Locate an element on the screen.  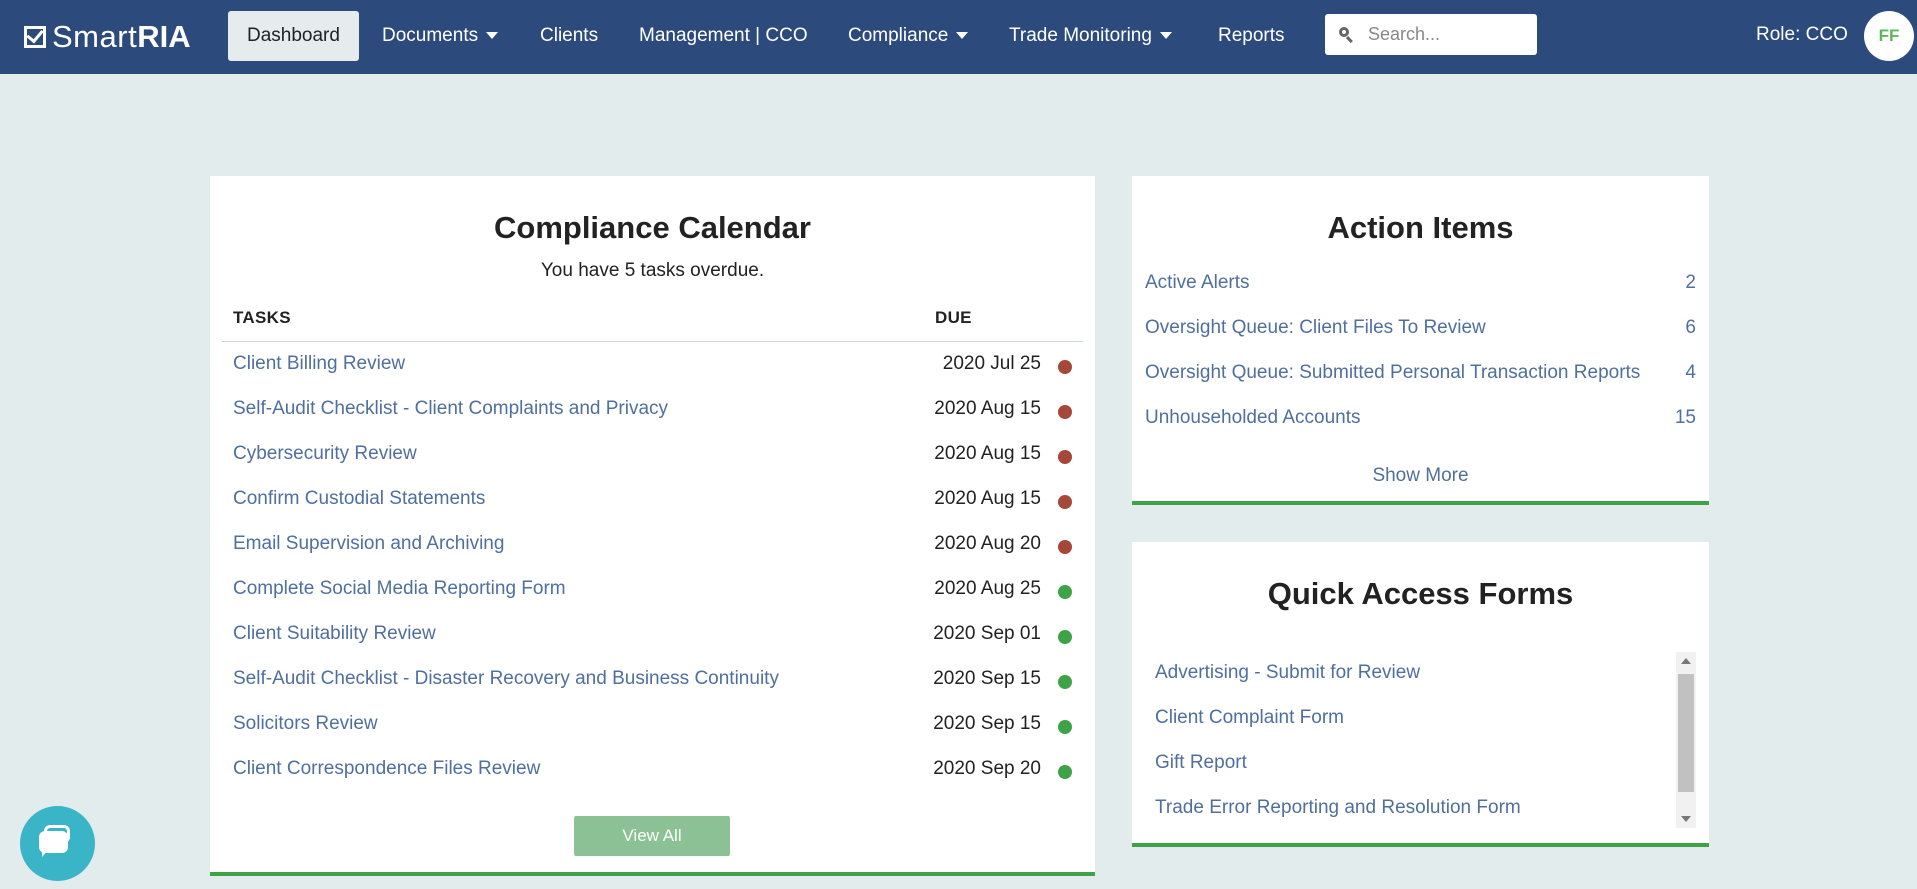
checkbox-icon is located at coordinates (35, 37).